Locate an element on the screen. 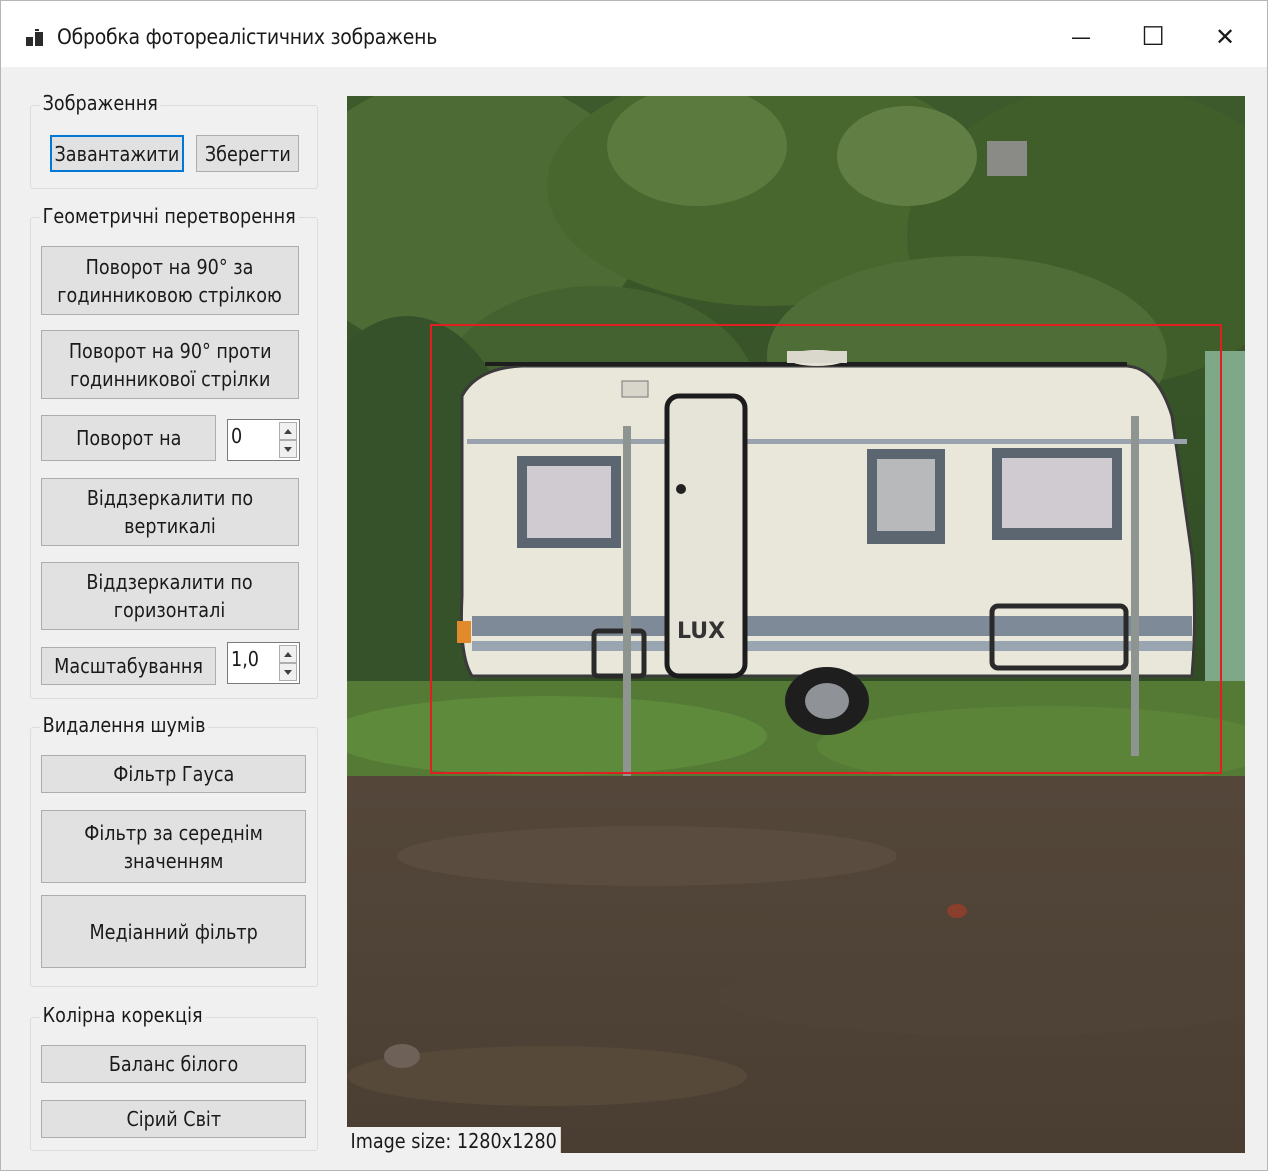 This screenshot has width=1268, height=1171. load-button-label: Завантажити is located at coordinates (117, 153).